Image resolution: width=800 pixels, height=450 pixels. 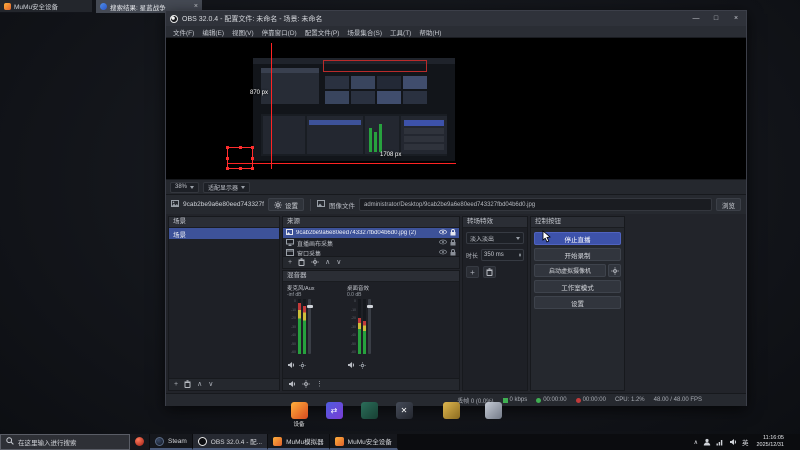 I want to click on source-move-up-button: ∧, so click(x=327, y=262).